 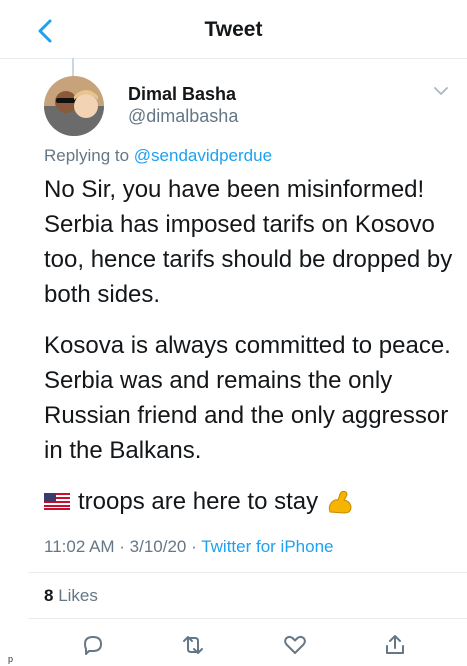 I want to click on tweet-paragraph-3: troops are here to stay, so click(x=249, y=501).